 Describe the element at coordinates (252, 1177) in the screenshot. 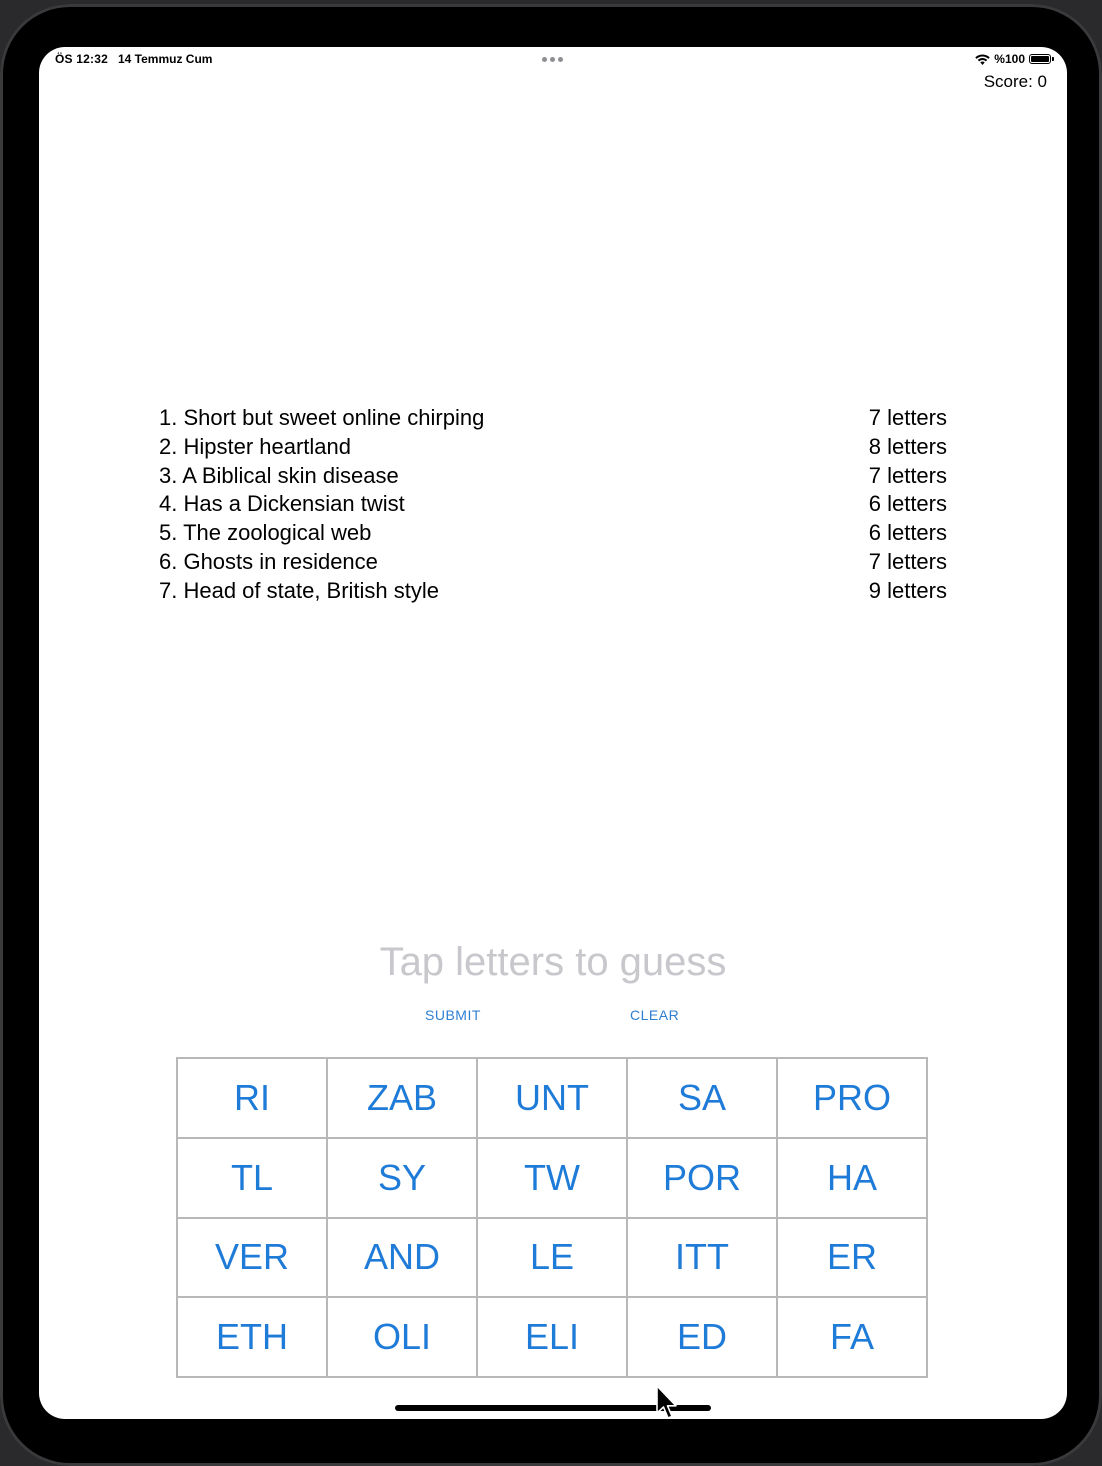

I see `letter-tile: TL` at that location.